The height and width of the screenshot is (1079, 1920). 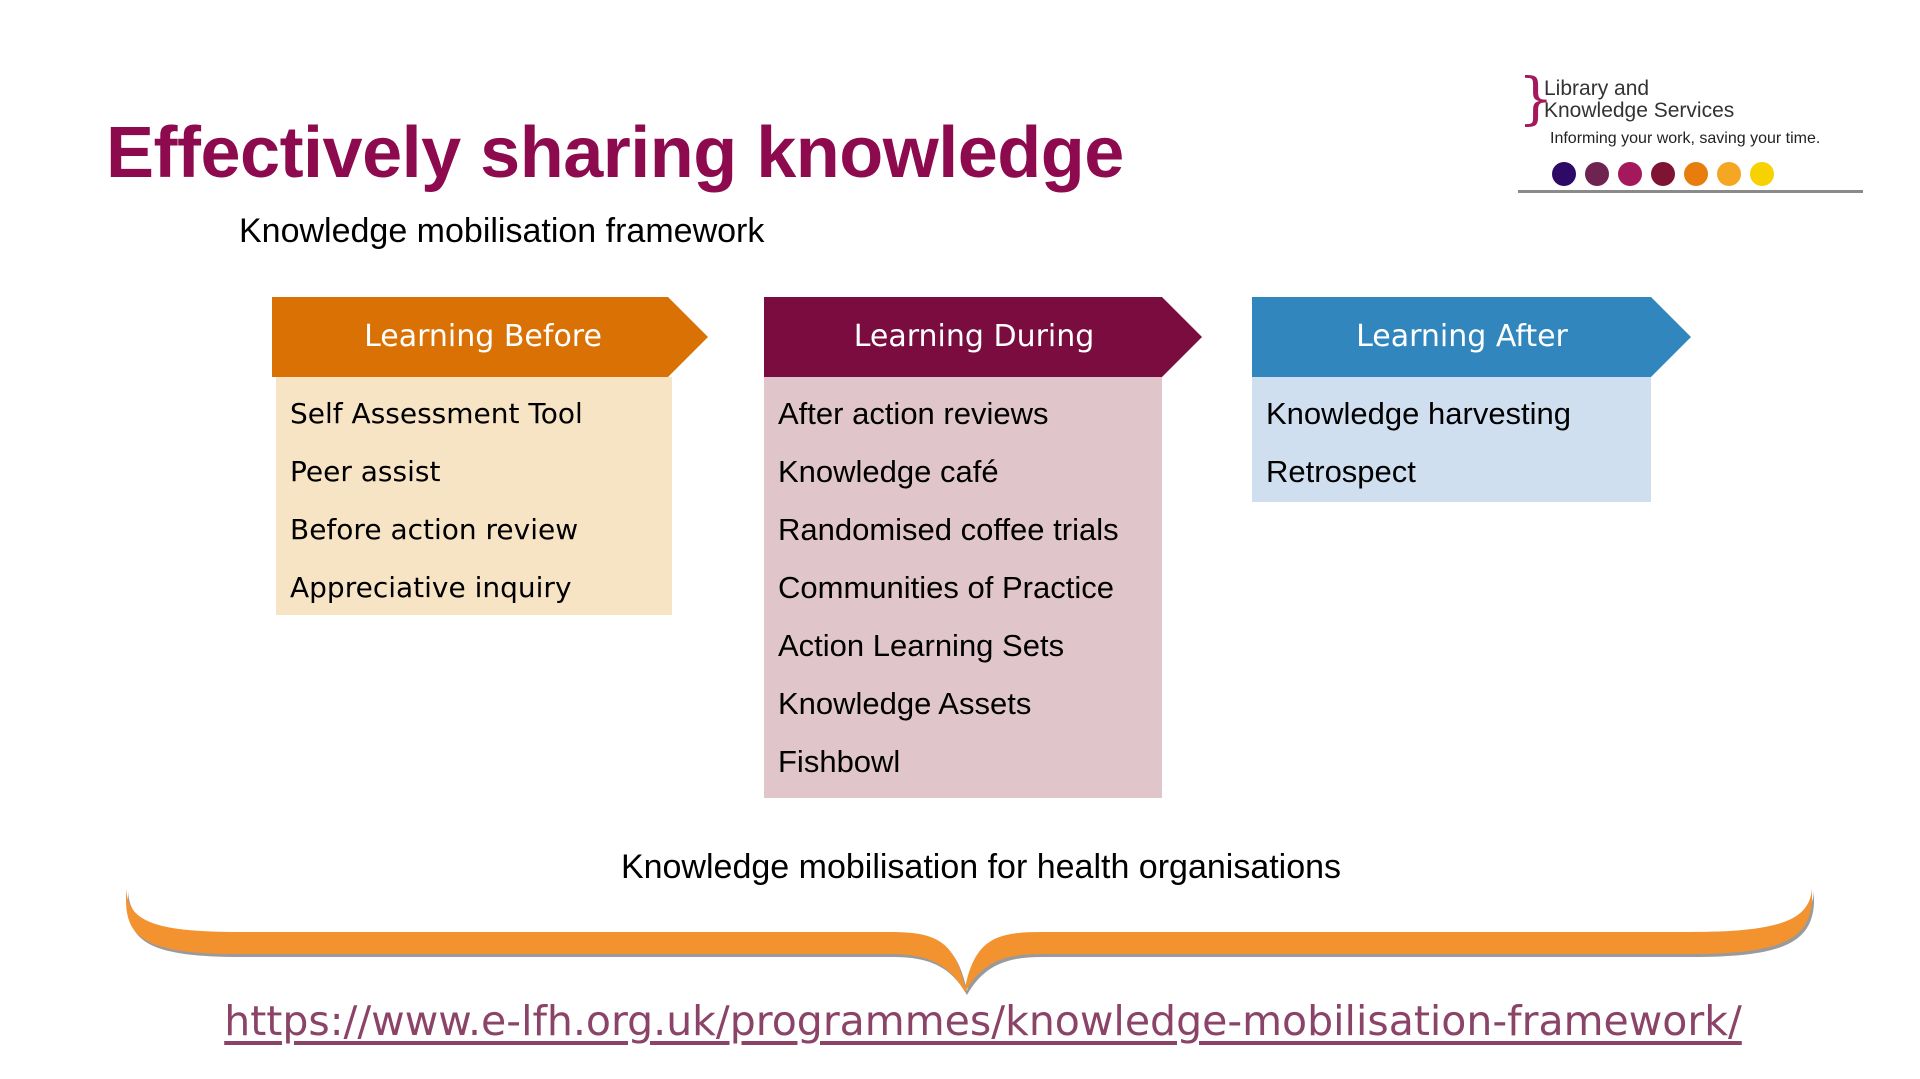 What do you see at coordinates (921, 645) in the screenshot?
I see `framework-item: Action Learning Sets` at bounding box center [921, 645].